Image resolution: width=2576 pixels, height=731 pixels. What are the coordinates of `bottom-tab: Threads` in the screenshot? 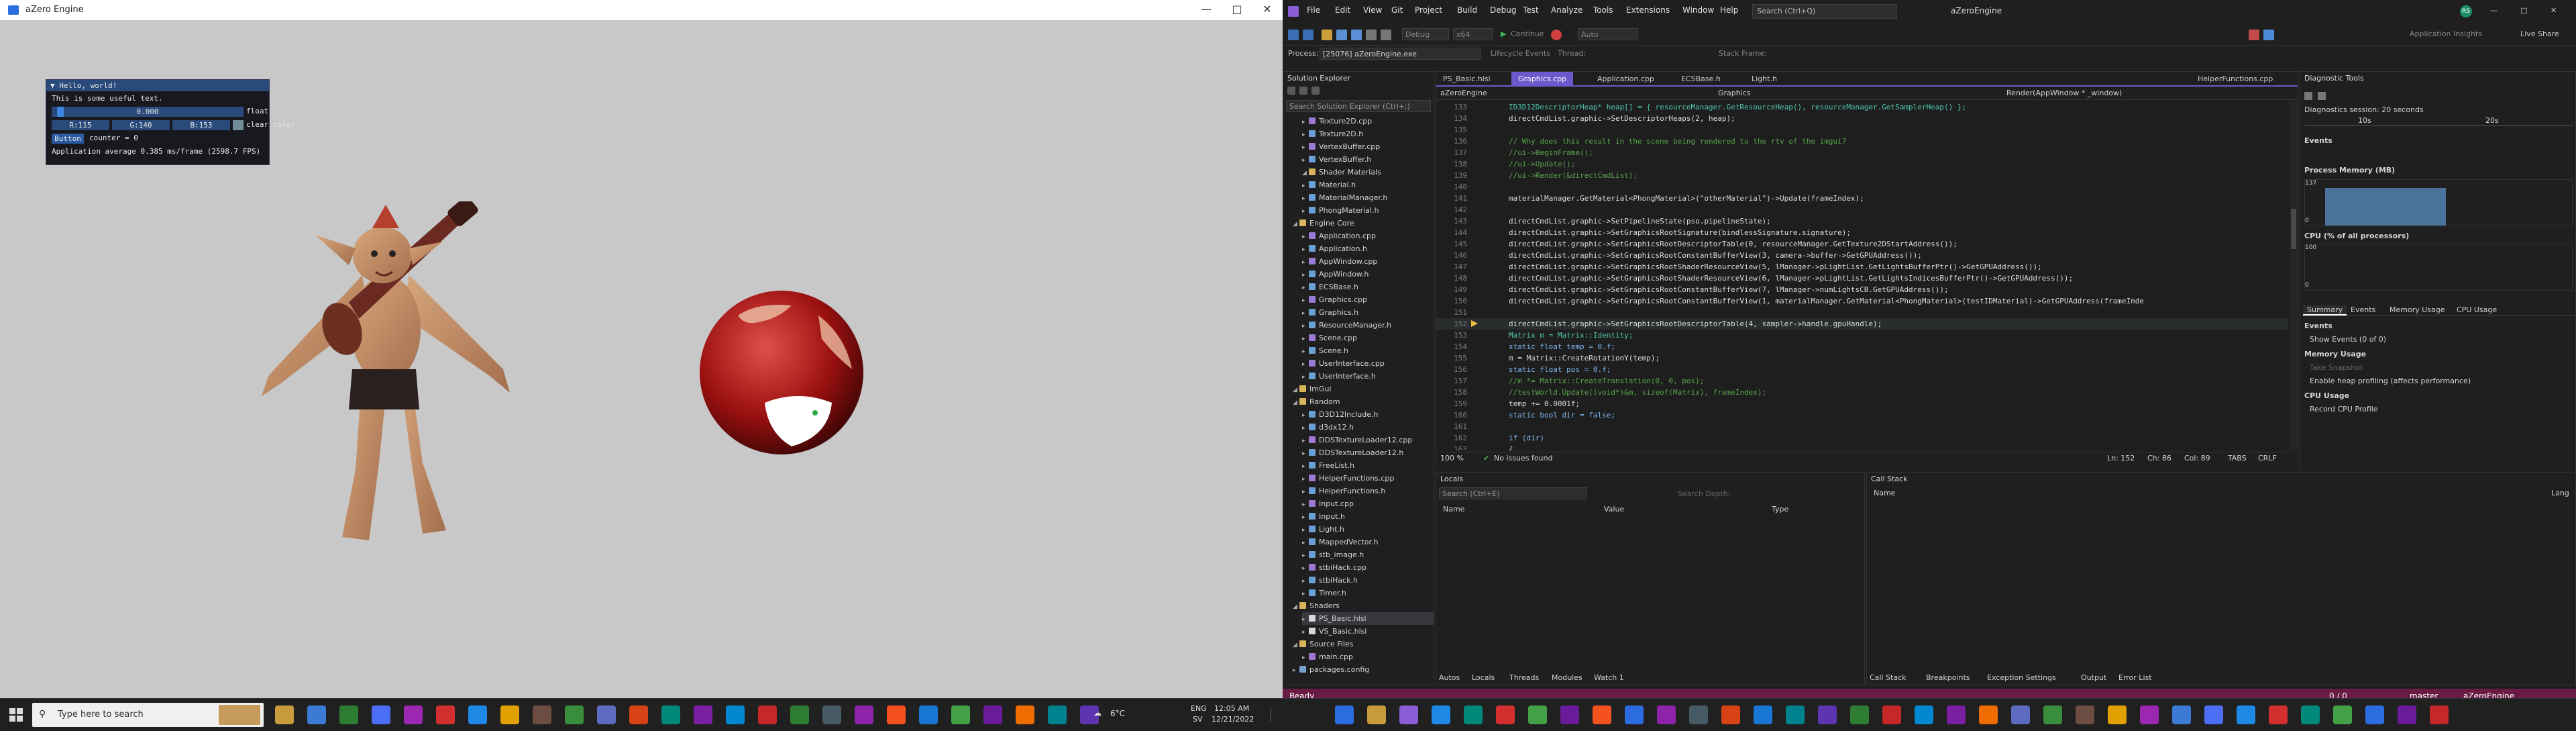 It's located at (1524, 677).